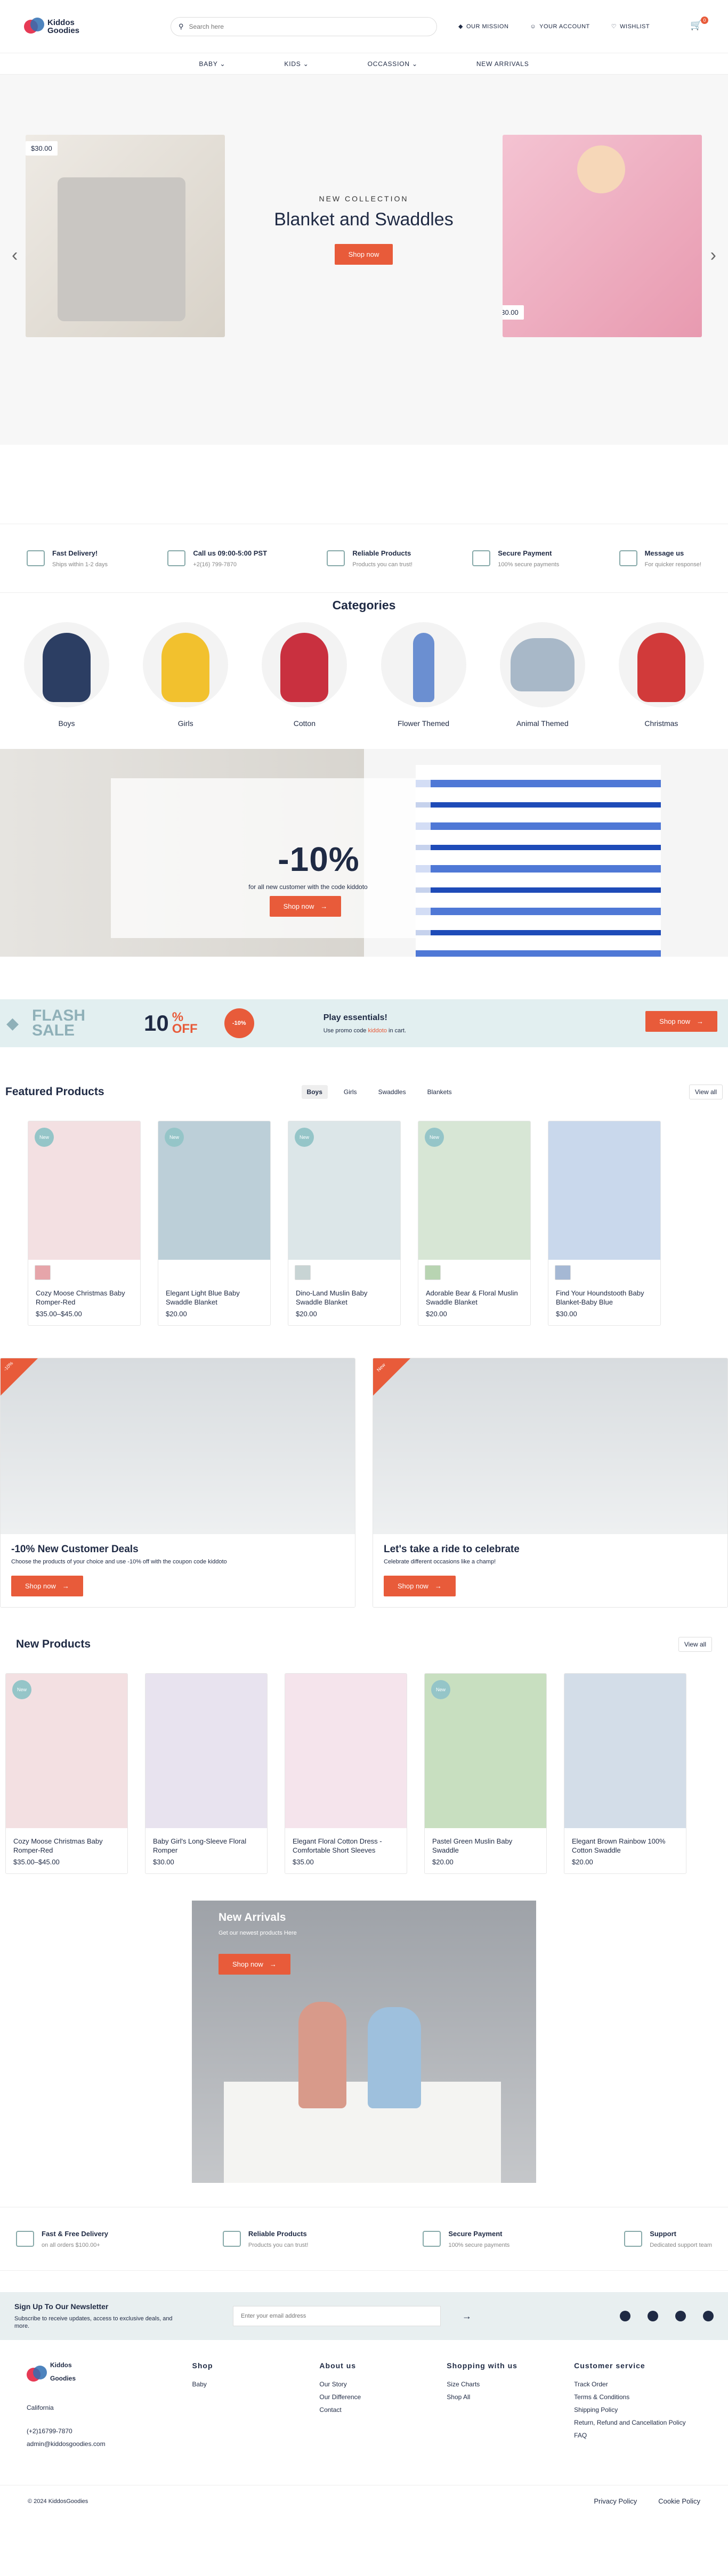 This screenshot has width=728, height=2576. I want to click on footer-col-title: Customer service, so click(610, 2365).